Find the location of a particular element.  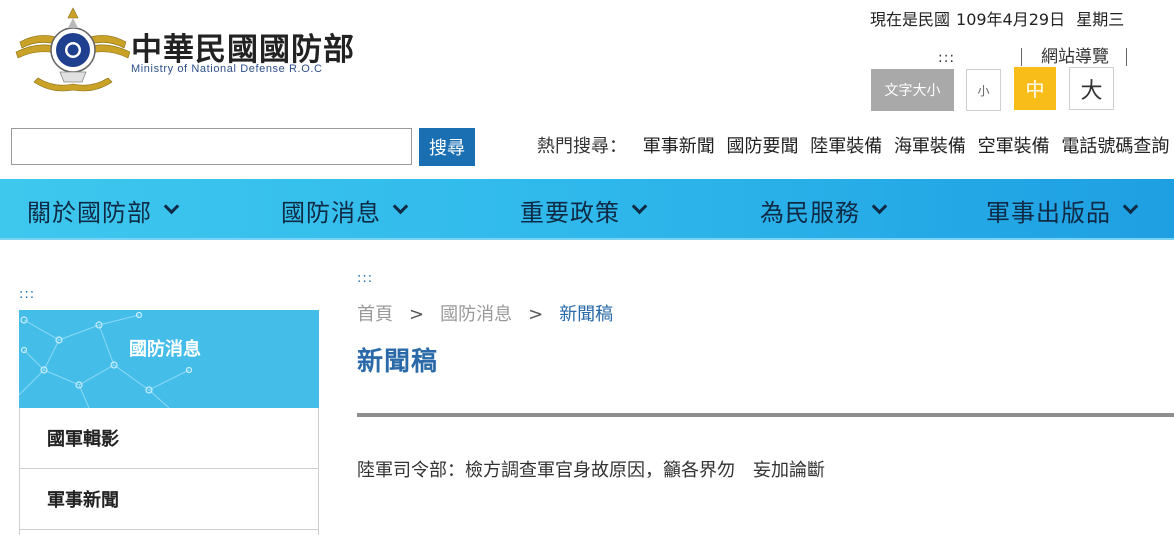

date-value: 109年4月29日 is located at coordinates (1011, 19).